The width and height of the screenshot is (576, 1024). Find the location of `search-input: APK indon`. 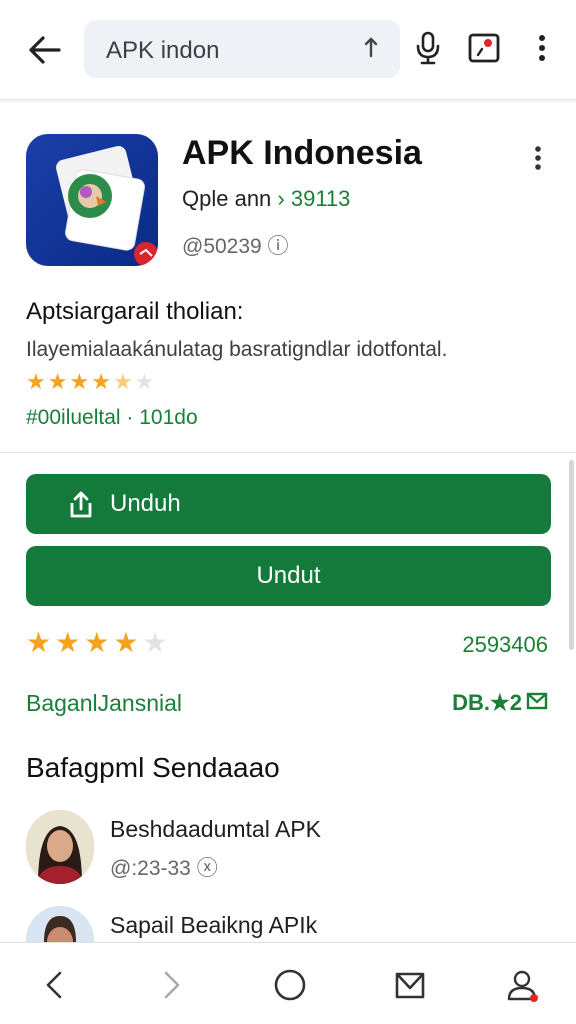

search-input: APK indon is located at coordinates (242, 49).